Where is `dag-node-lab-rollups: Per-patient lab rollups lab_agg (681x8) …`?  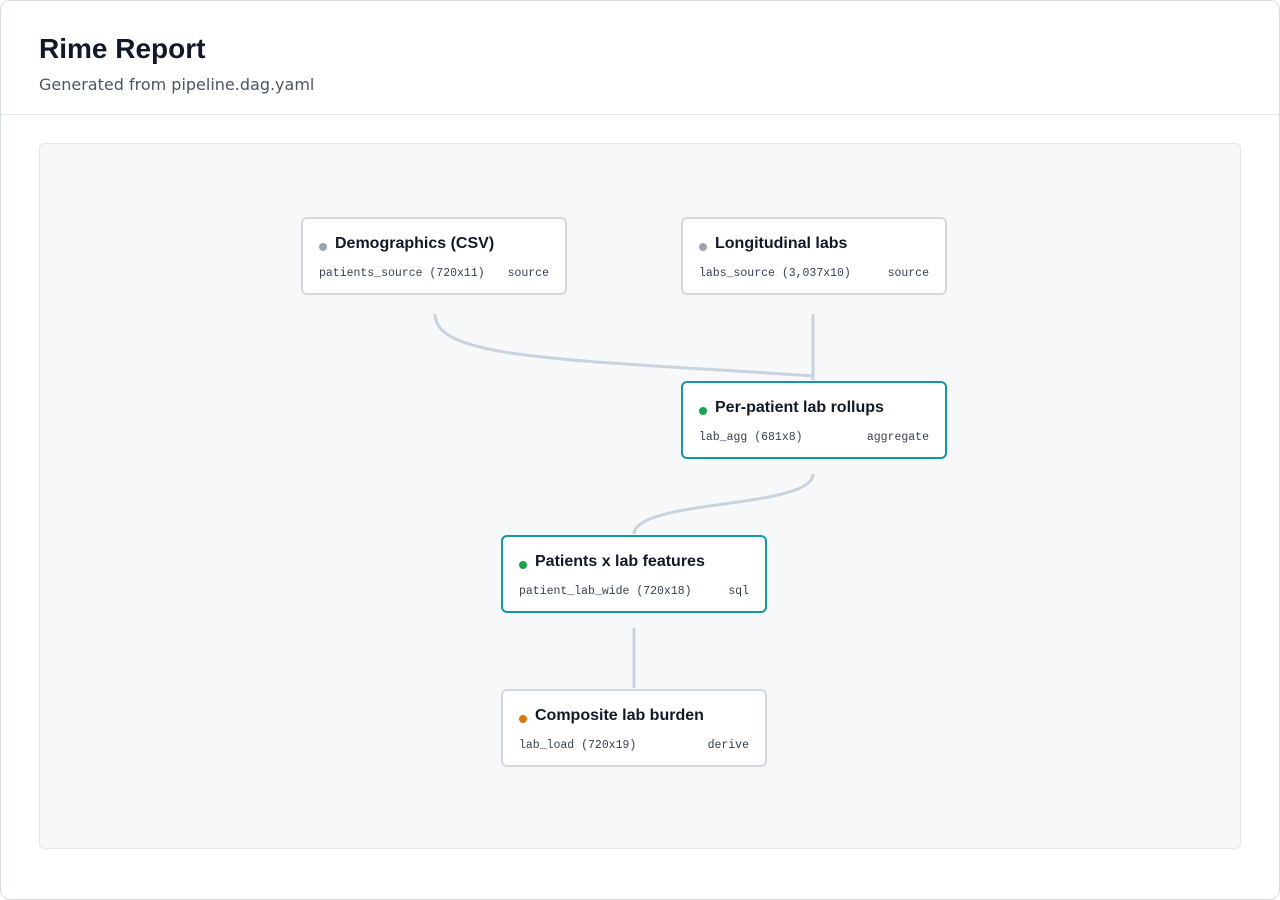 dag-node-lab-rollups: Per-patient lab rollups lab_agg (681x8) … is located at coordinates (814, 420).